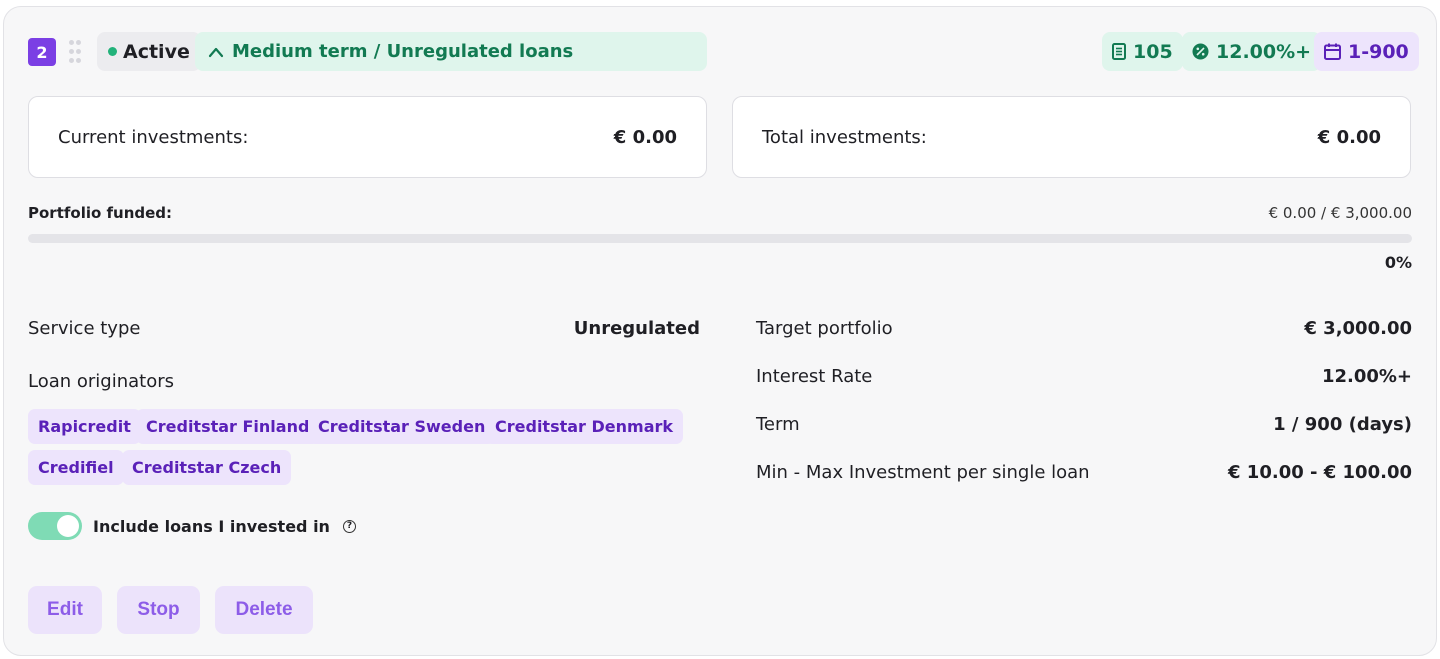 The height and width of the screenshot is (659, 1440). What do you see at coordinates (636, 328) in the screenshot?
I see `service-type-value: Unregulated` at bounding box center [636, 328].